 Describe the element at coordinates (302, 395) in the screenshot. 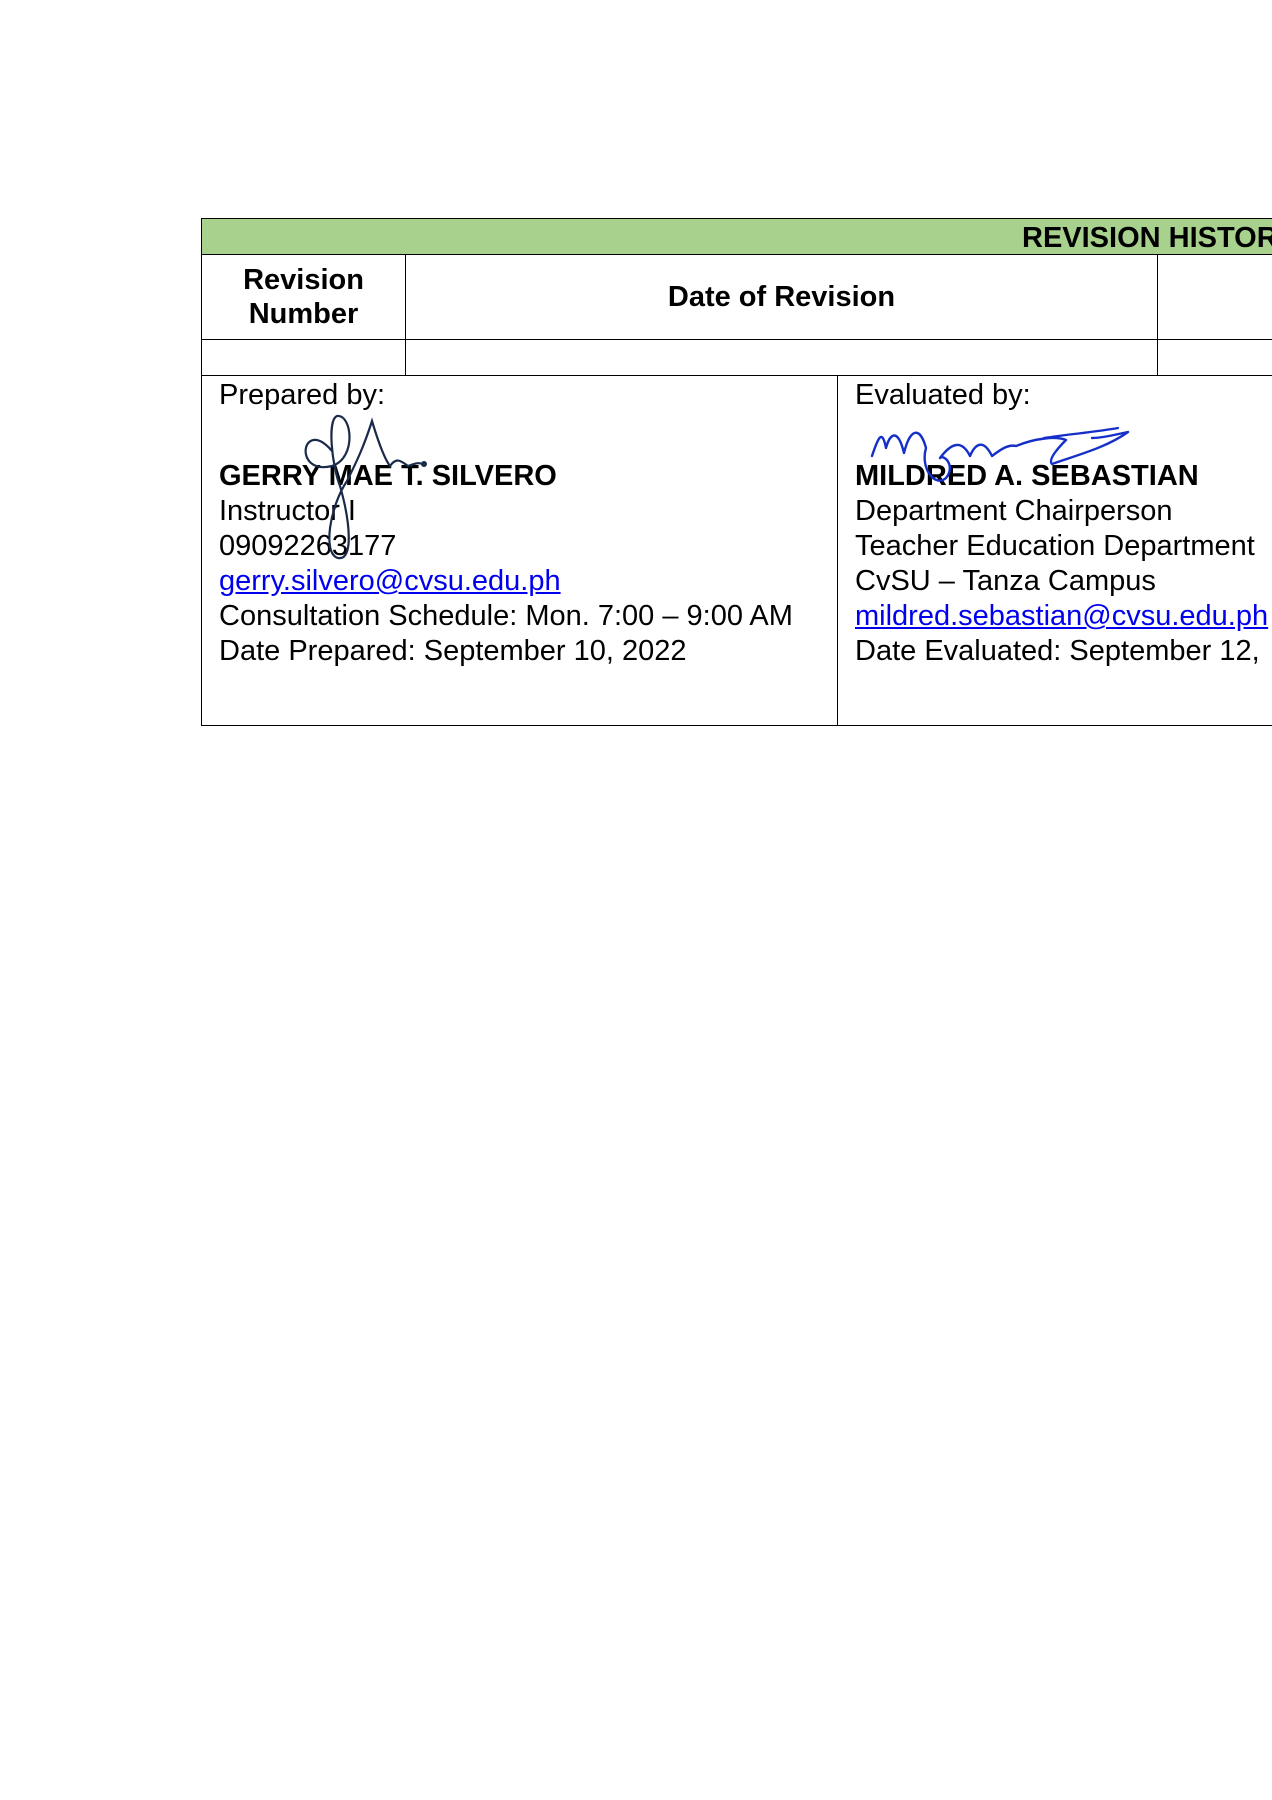

I see `prepared-by-label: Prepared by:` at that location.